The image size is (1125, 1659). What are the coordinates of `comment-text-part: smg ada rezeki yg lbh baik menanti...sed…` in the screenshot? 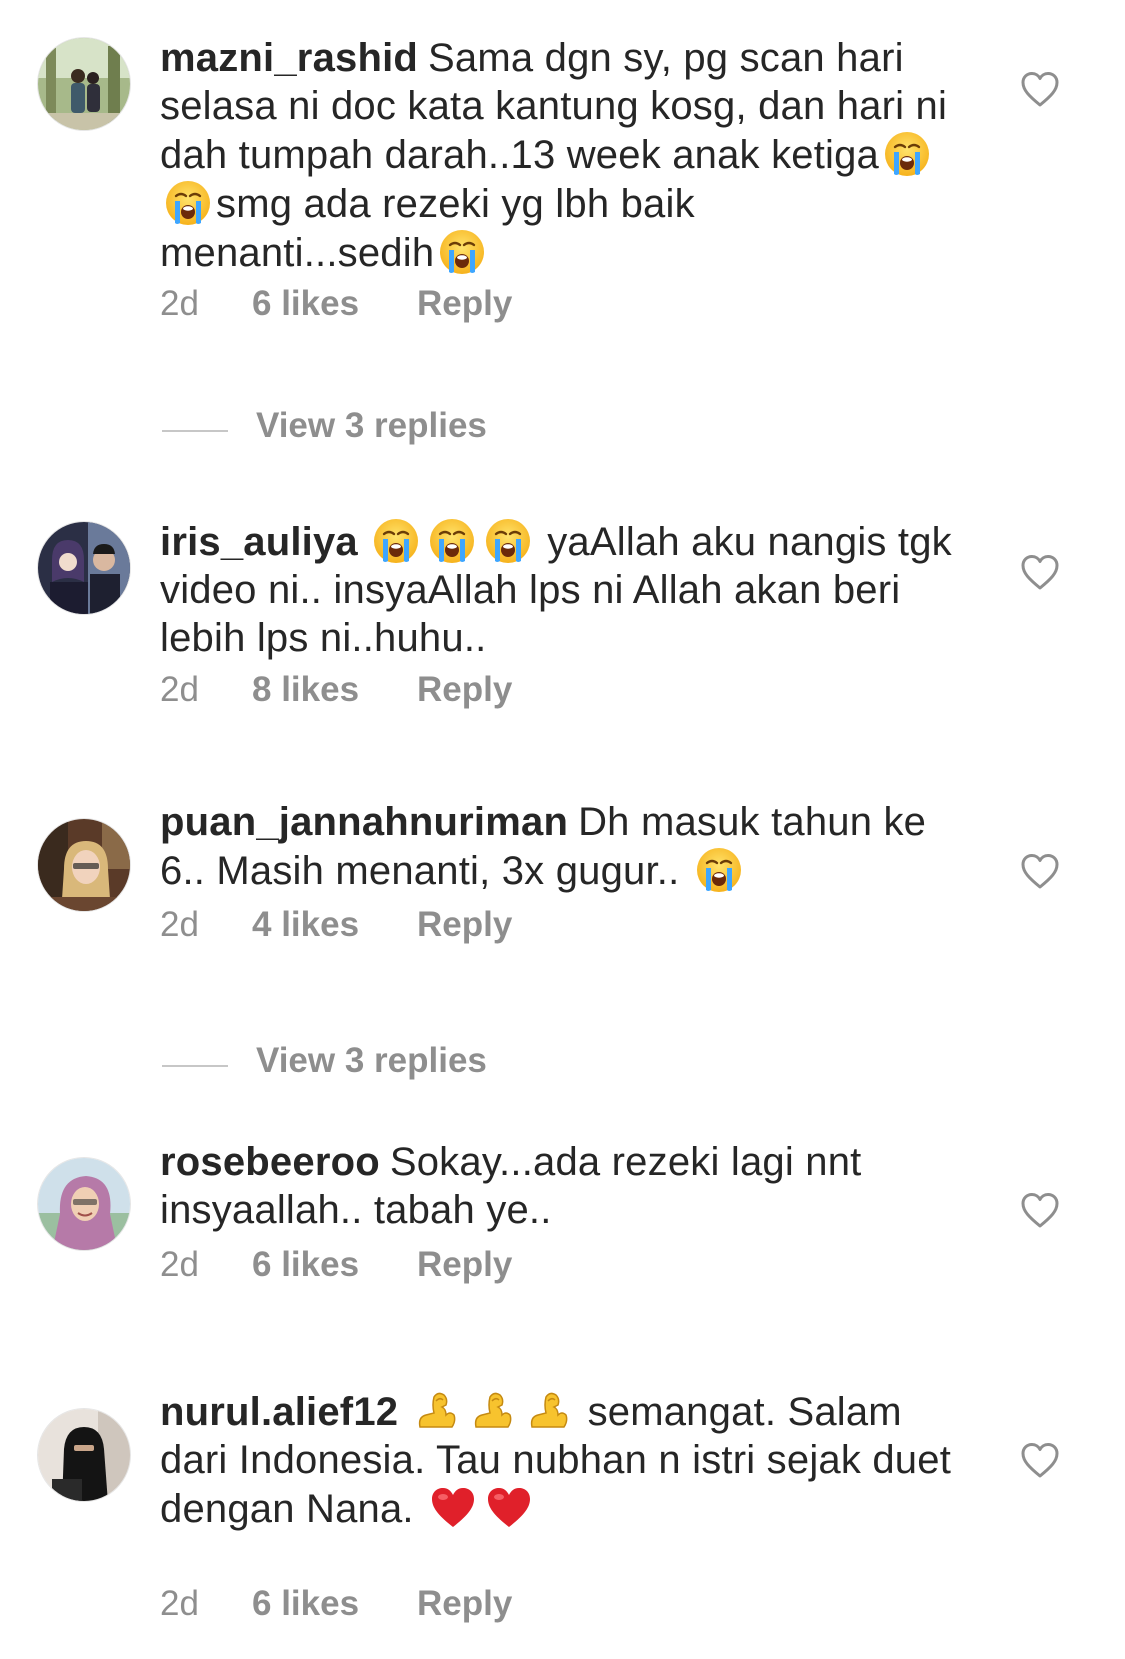 It's located at (427, 228).